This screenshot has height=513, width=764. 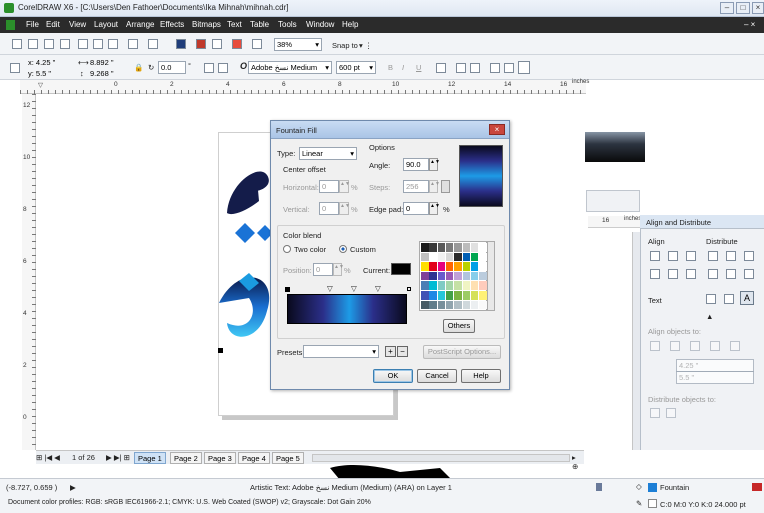 I want to click on vertical-spinner-icon: ▲▼, so click(x=344, y=208).